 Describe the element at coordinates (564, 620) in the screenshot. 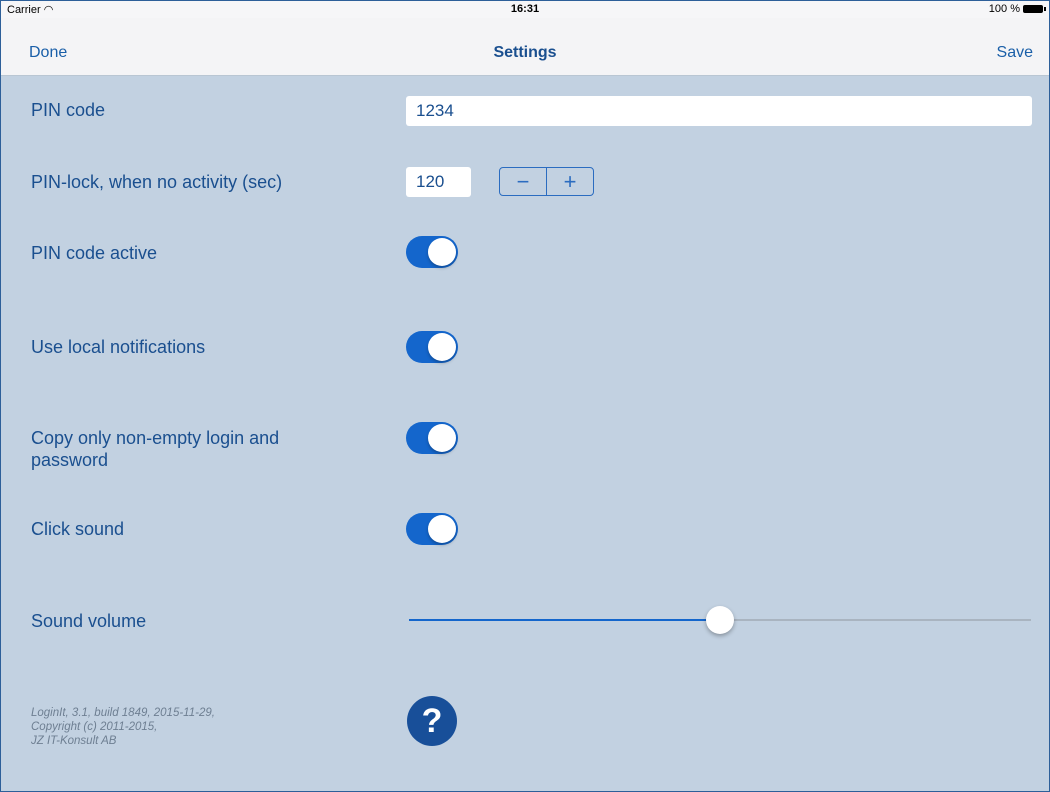

I see `slider-fill` at that location.